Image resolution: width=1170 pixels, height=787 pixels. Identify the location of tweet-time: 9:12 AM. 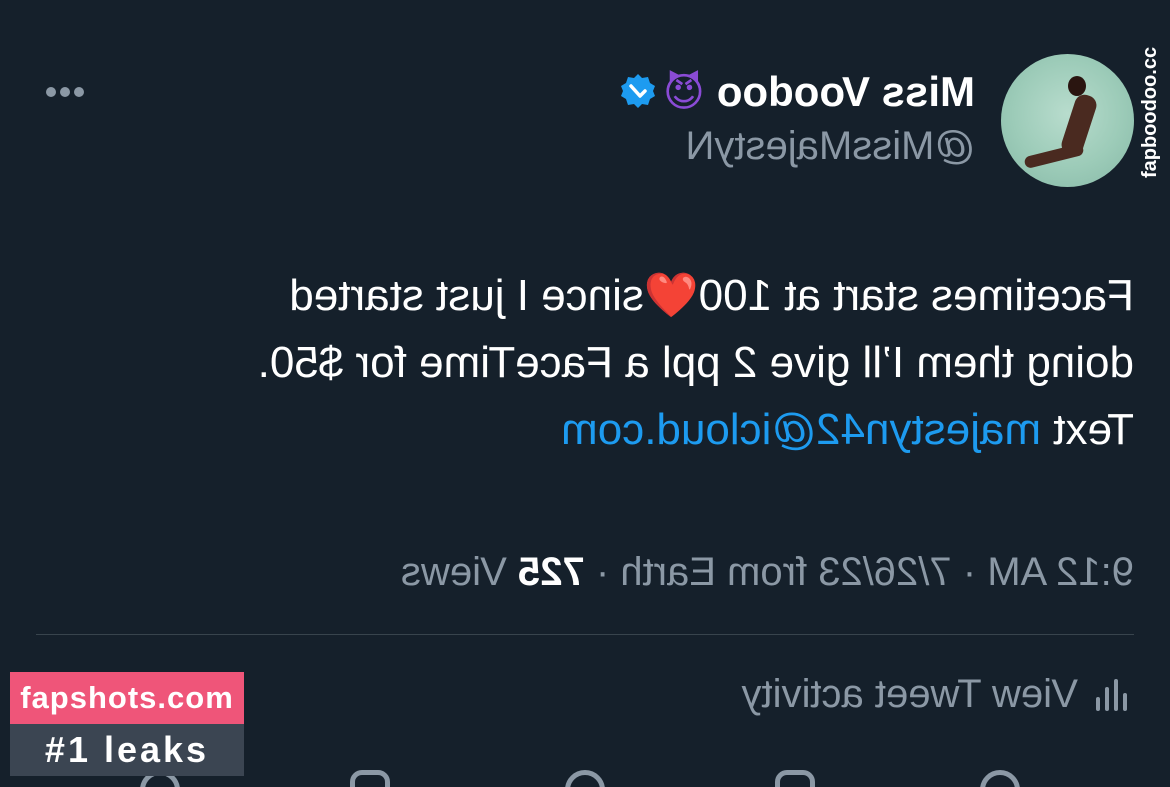
(1060, 572).